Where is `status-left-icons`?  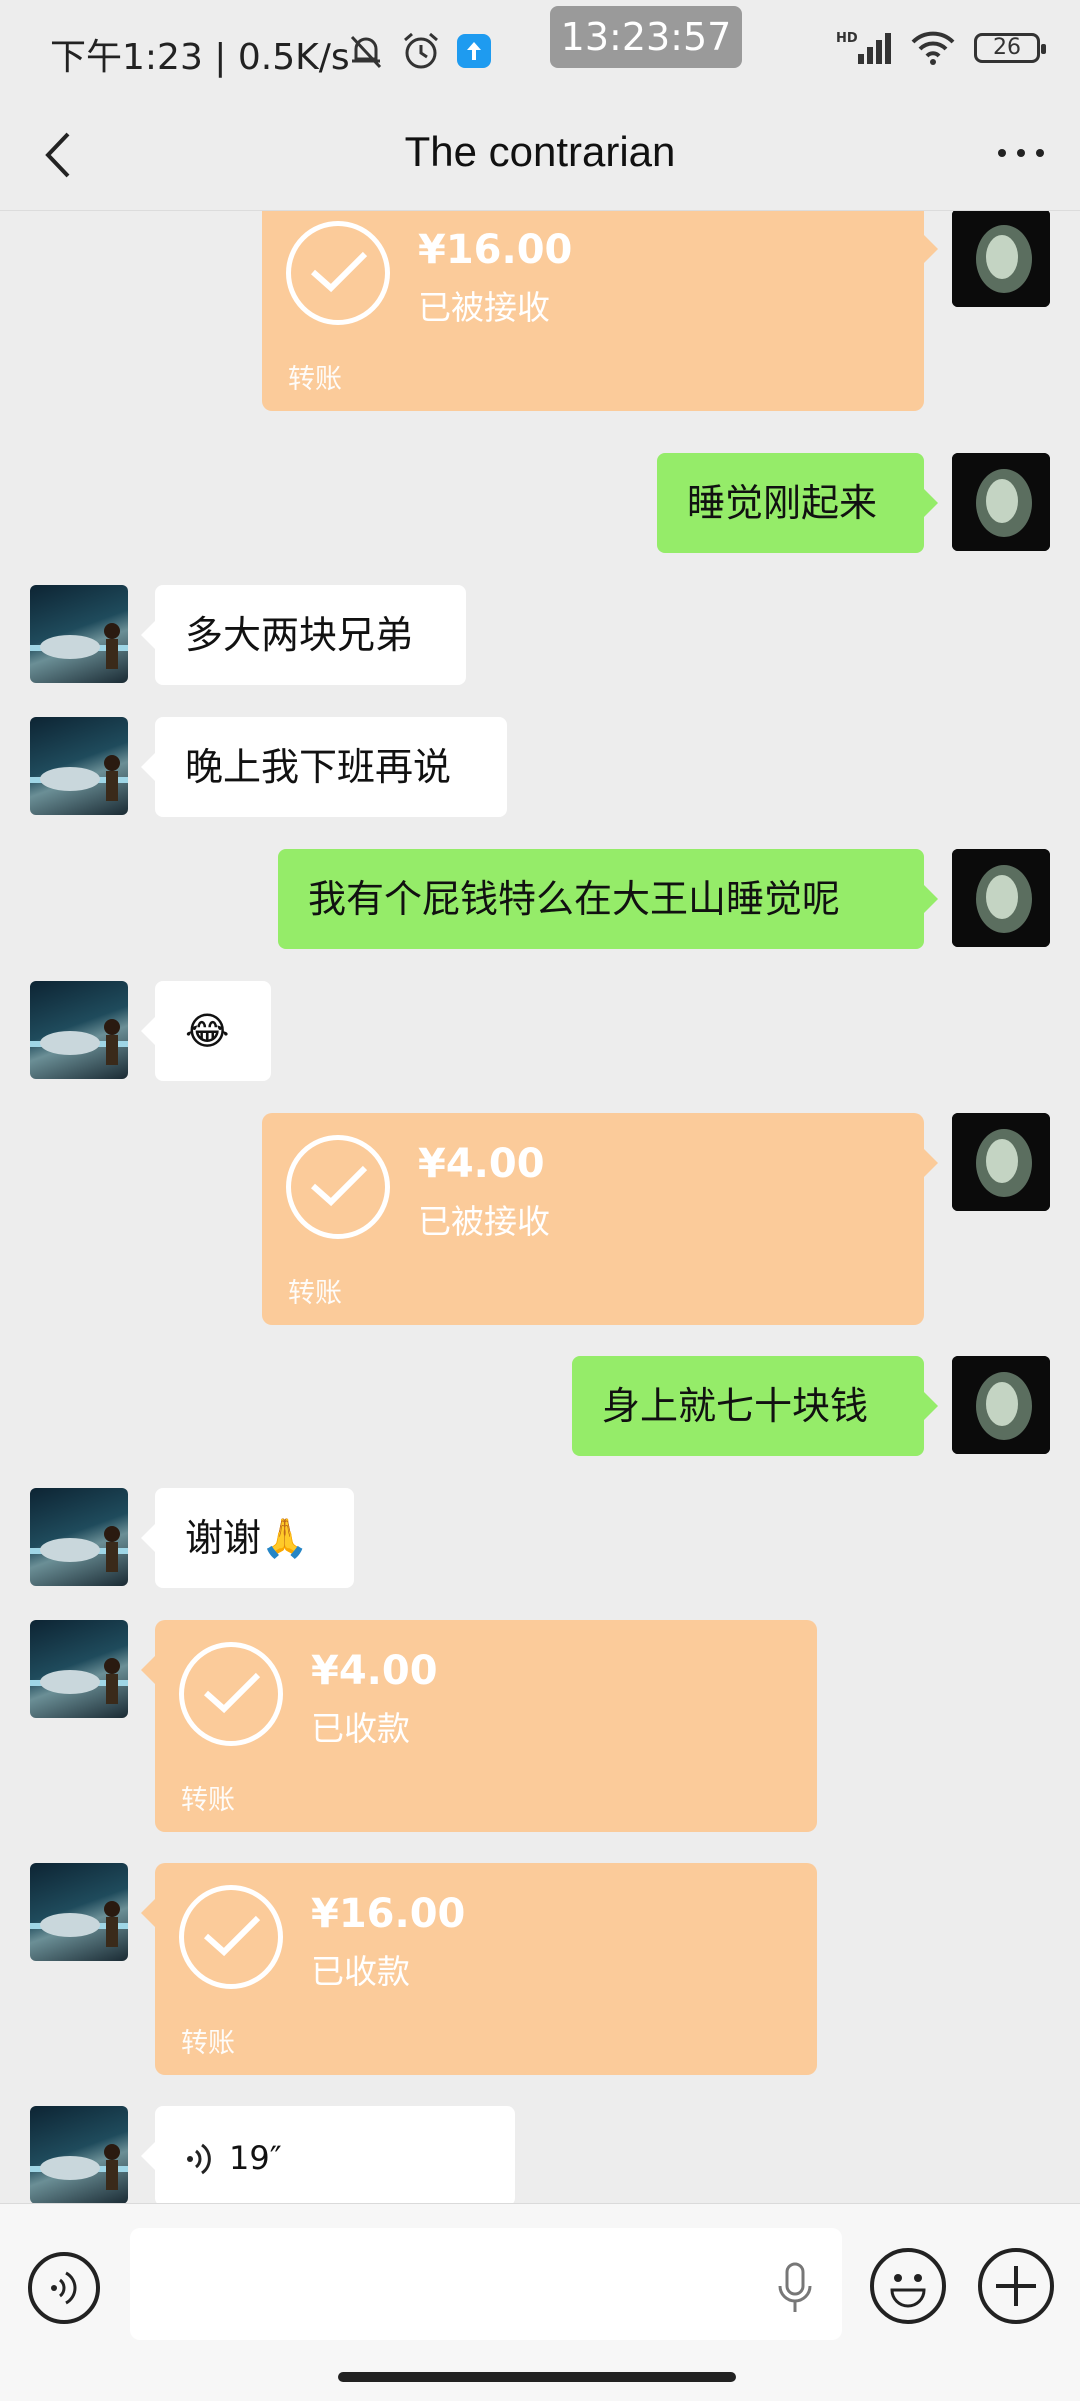
status-left-icons is located at coordinates (419, 51).